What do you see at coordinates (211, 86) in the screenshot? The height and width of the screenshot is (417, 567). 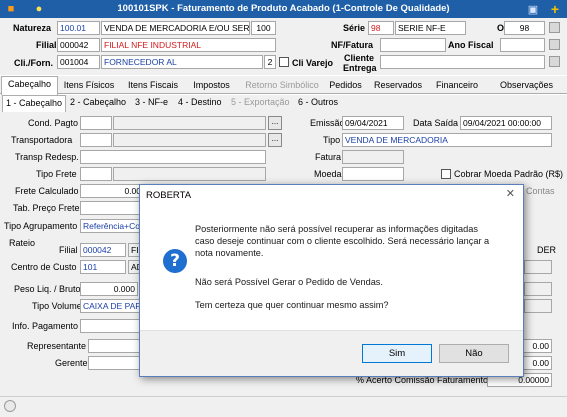 I see `tab-impostos: Impostos` at bounding box center [211, 86].